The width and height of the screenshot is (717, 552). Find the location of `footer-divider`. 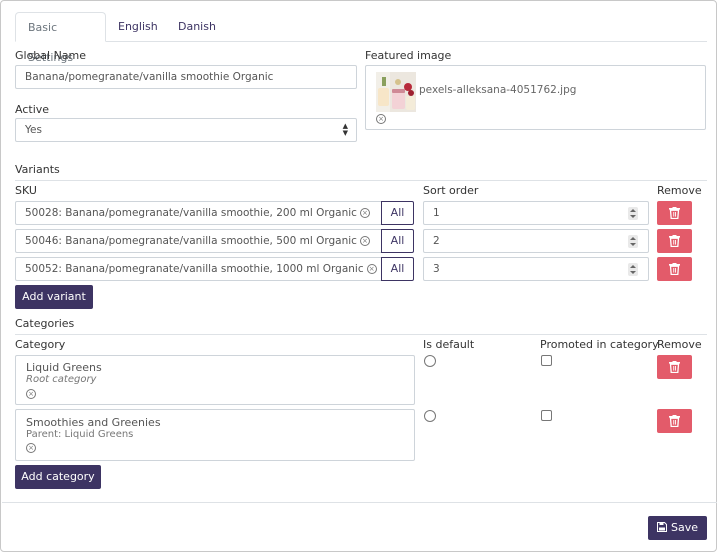

footer-divider is located at coordinates (359, 502).